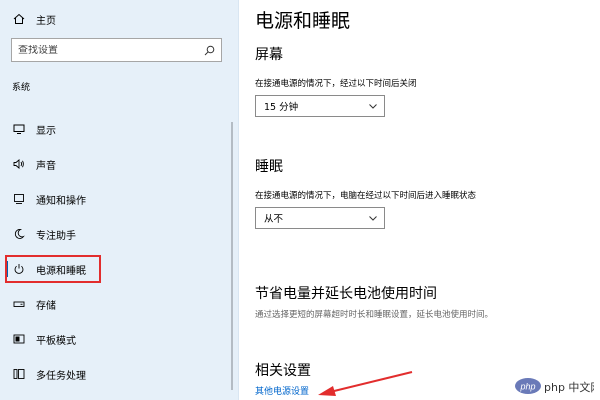 Image resolution: width=600 pixels, height=400 pixels. I want to click on sidebar-scrollbar, so click(232, 256).